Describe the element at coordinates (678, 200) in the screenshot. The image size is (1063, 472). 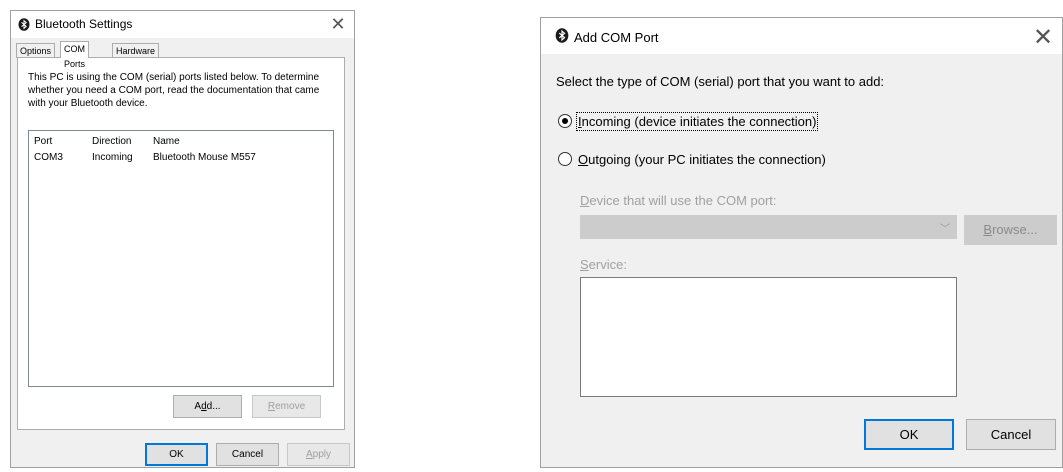
I see `device-label: Device that will use the COM port:` at that location.